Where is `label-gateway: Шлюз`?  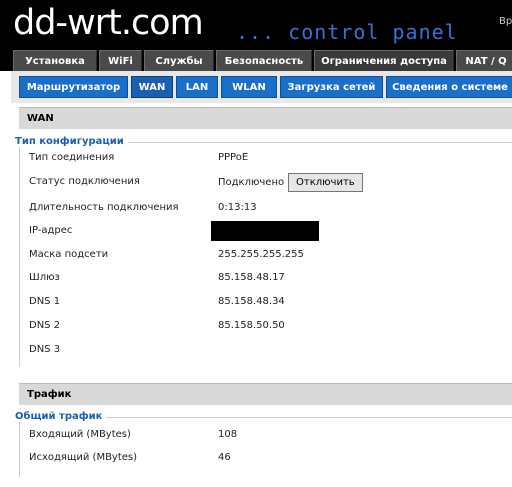 label-gateway: Шлюз is located at coordinates (44, 277).